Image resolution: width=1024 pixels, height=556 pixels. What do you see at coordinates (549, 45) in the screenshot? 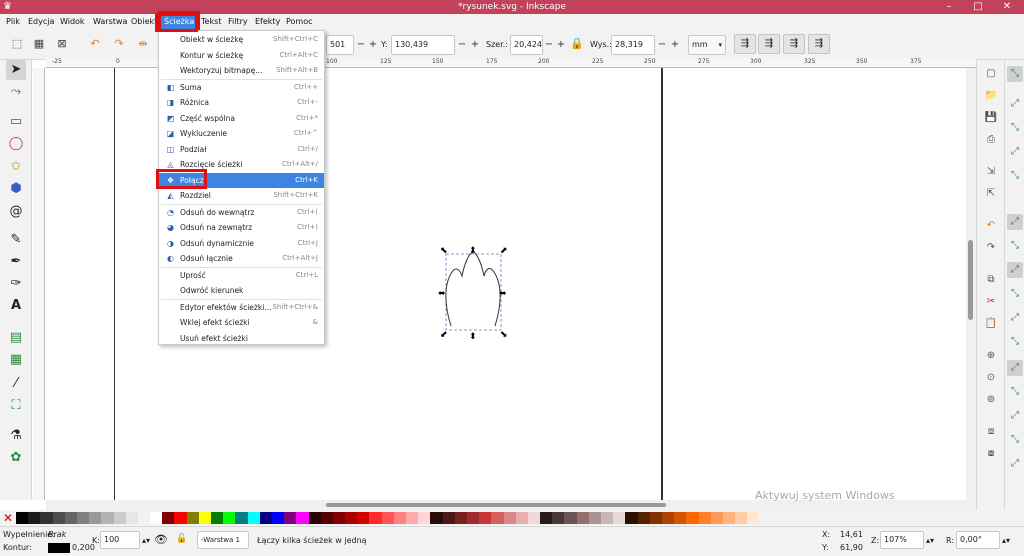
I see `width-decrement-button: −` at bounding box center [549, 45].